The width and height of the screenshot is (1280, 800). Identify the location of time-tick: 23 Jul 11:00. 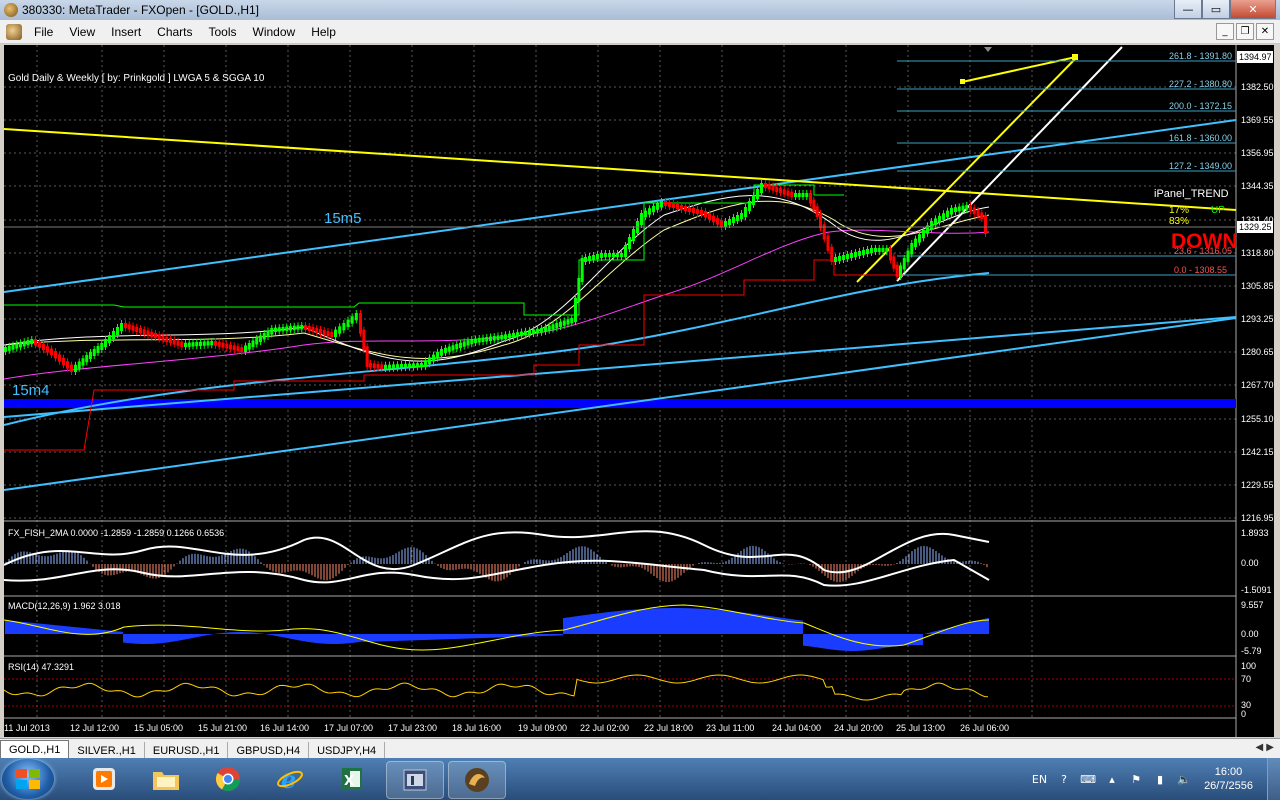
(730, 728).